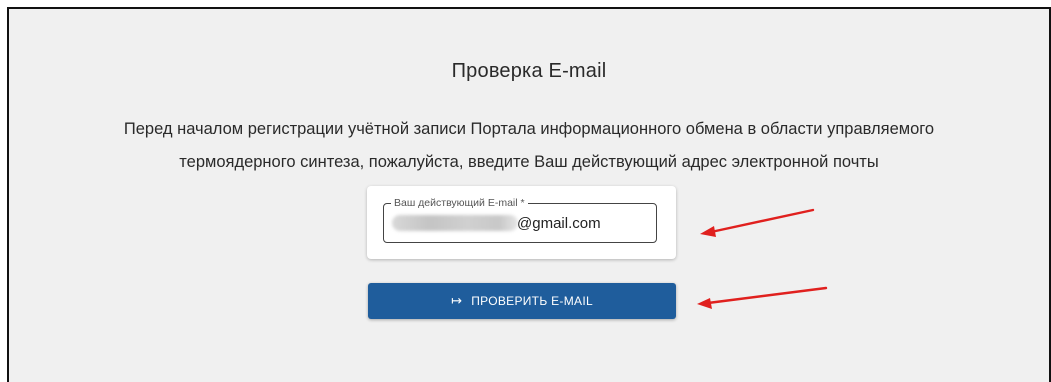  I want to click on annotation-arrow-button, so click(762, 297).